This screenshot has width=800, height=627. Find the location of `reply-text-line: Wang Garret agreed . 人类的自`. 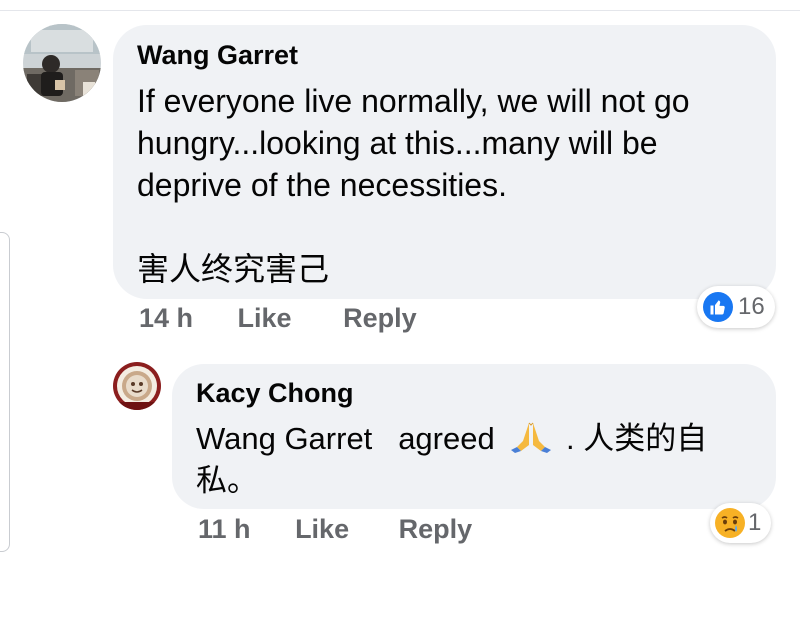

reply-text-line: Wang Garret agreed . 人类的自 is located at coordinates (476, 439).